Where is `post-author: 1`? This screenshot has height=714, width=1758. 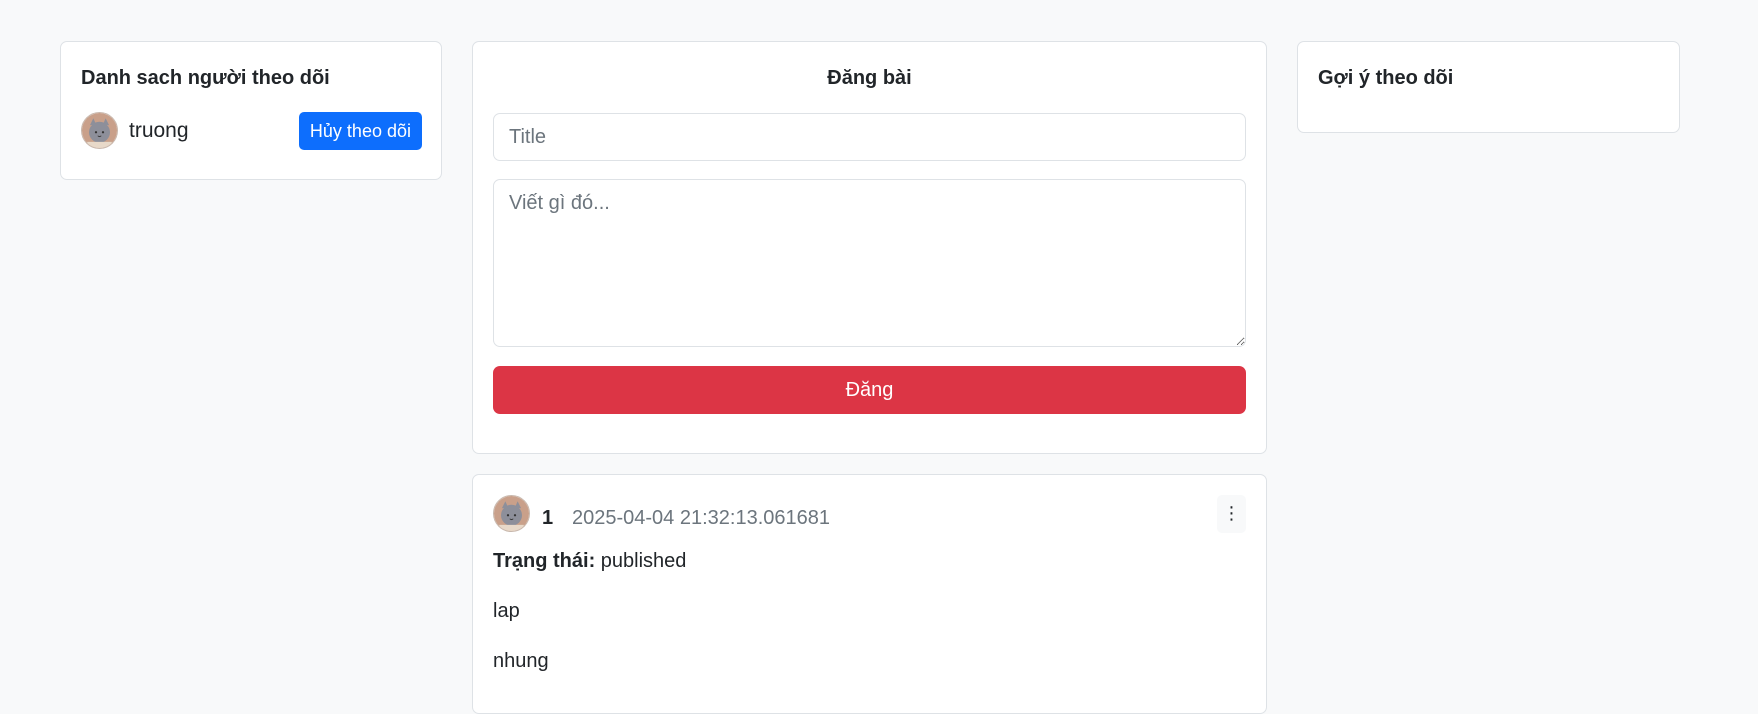
post-author: 1 is located at coordinates (547, 518).